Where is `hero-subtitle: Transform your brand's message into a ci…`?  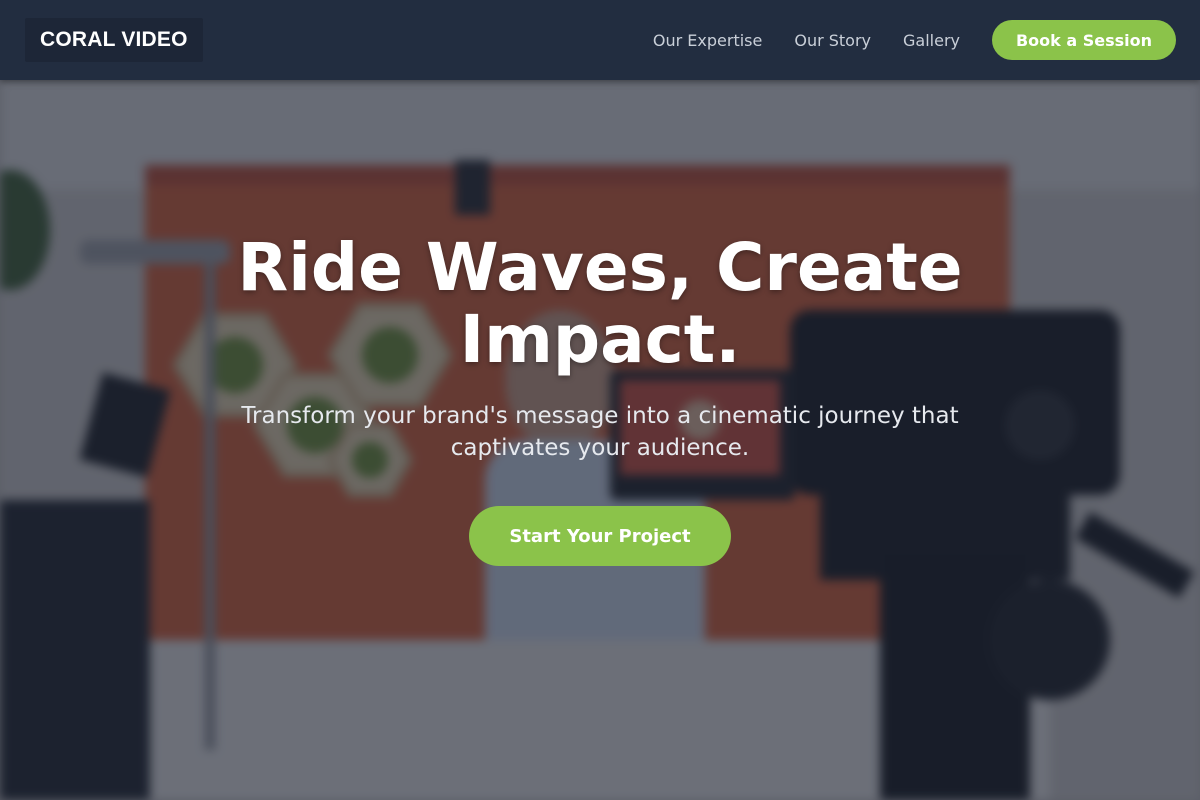 hero-subtitle: Transform your brand's message into a ci… is located at coordinates (600, 432).